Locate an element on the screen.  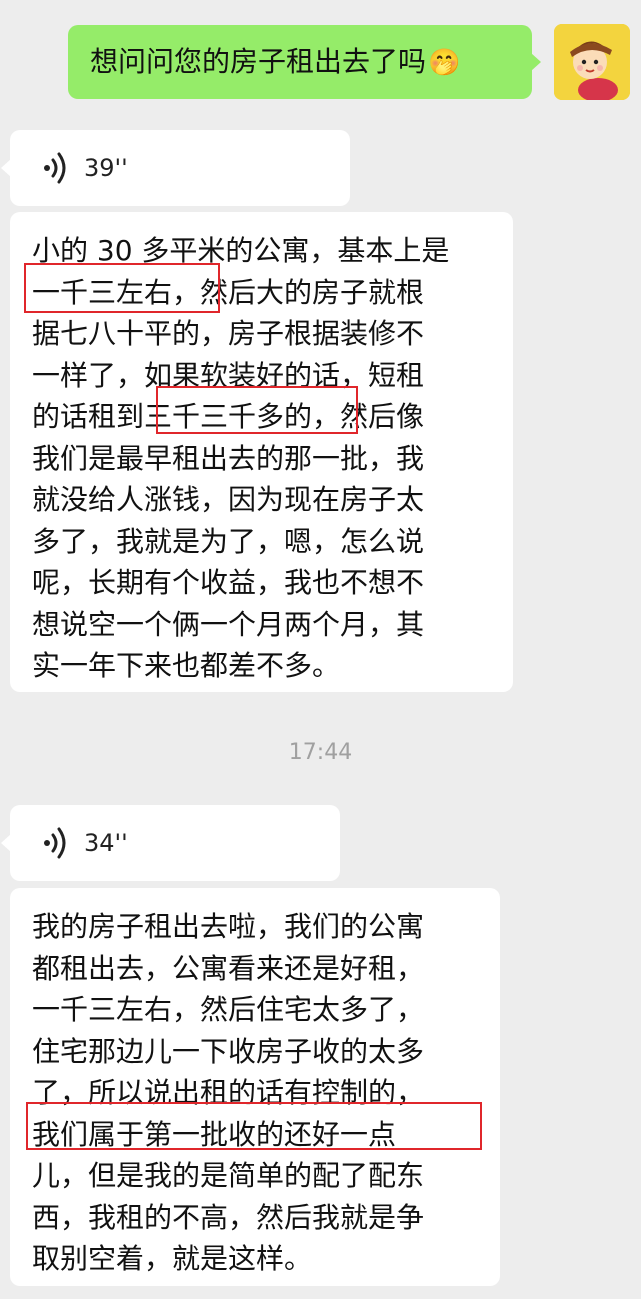
cartoon-avatar-icon is located at coordinates (592, 62).